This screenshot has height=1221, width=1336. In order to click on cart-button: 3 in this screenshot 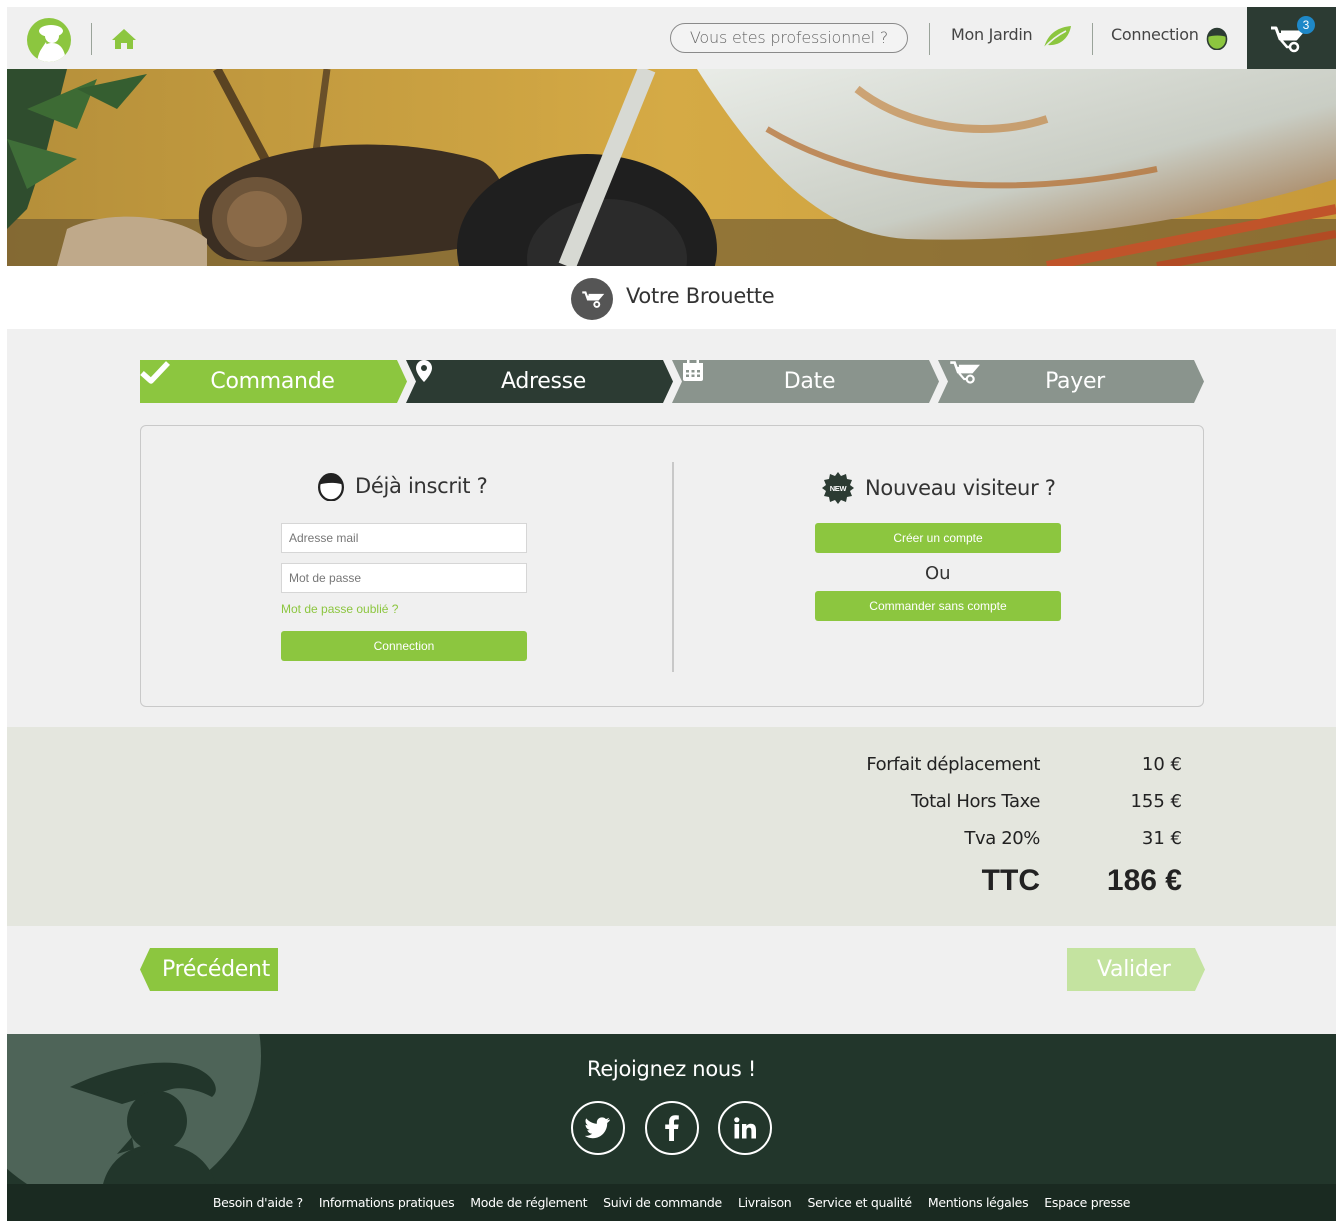, I will do `click(1291, 38)`.